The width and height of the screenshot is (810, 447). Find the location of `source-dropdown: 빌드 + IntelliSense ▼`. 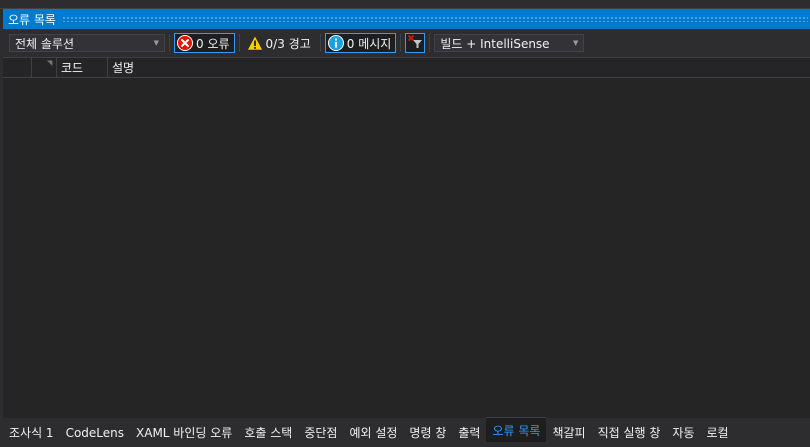

source-dropdown: 빌드 + IntelliSense ▼ is located at coordinates (509, 43).